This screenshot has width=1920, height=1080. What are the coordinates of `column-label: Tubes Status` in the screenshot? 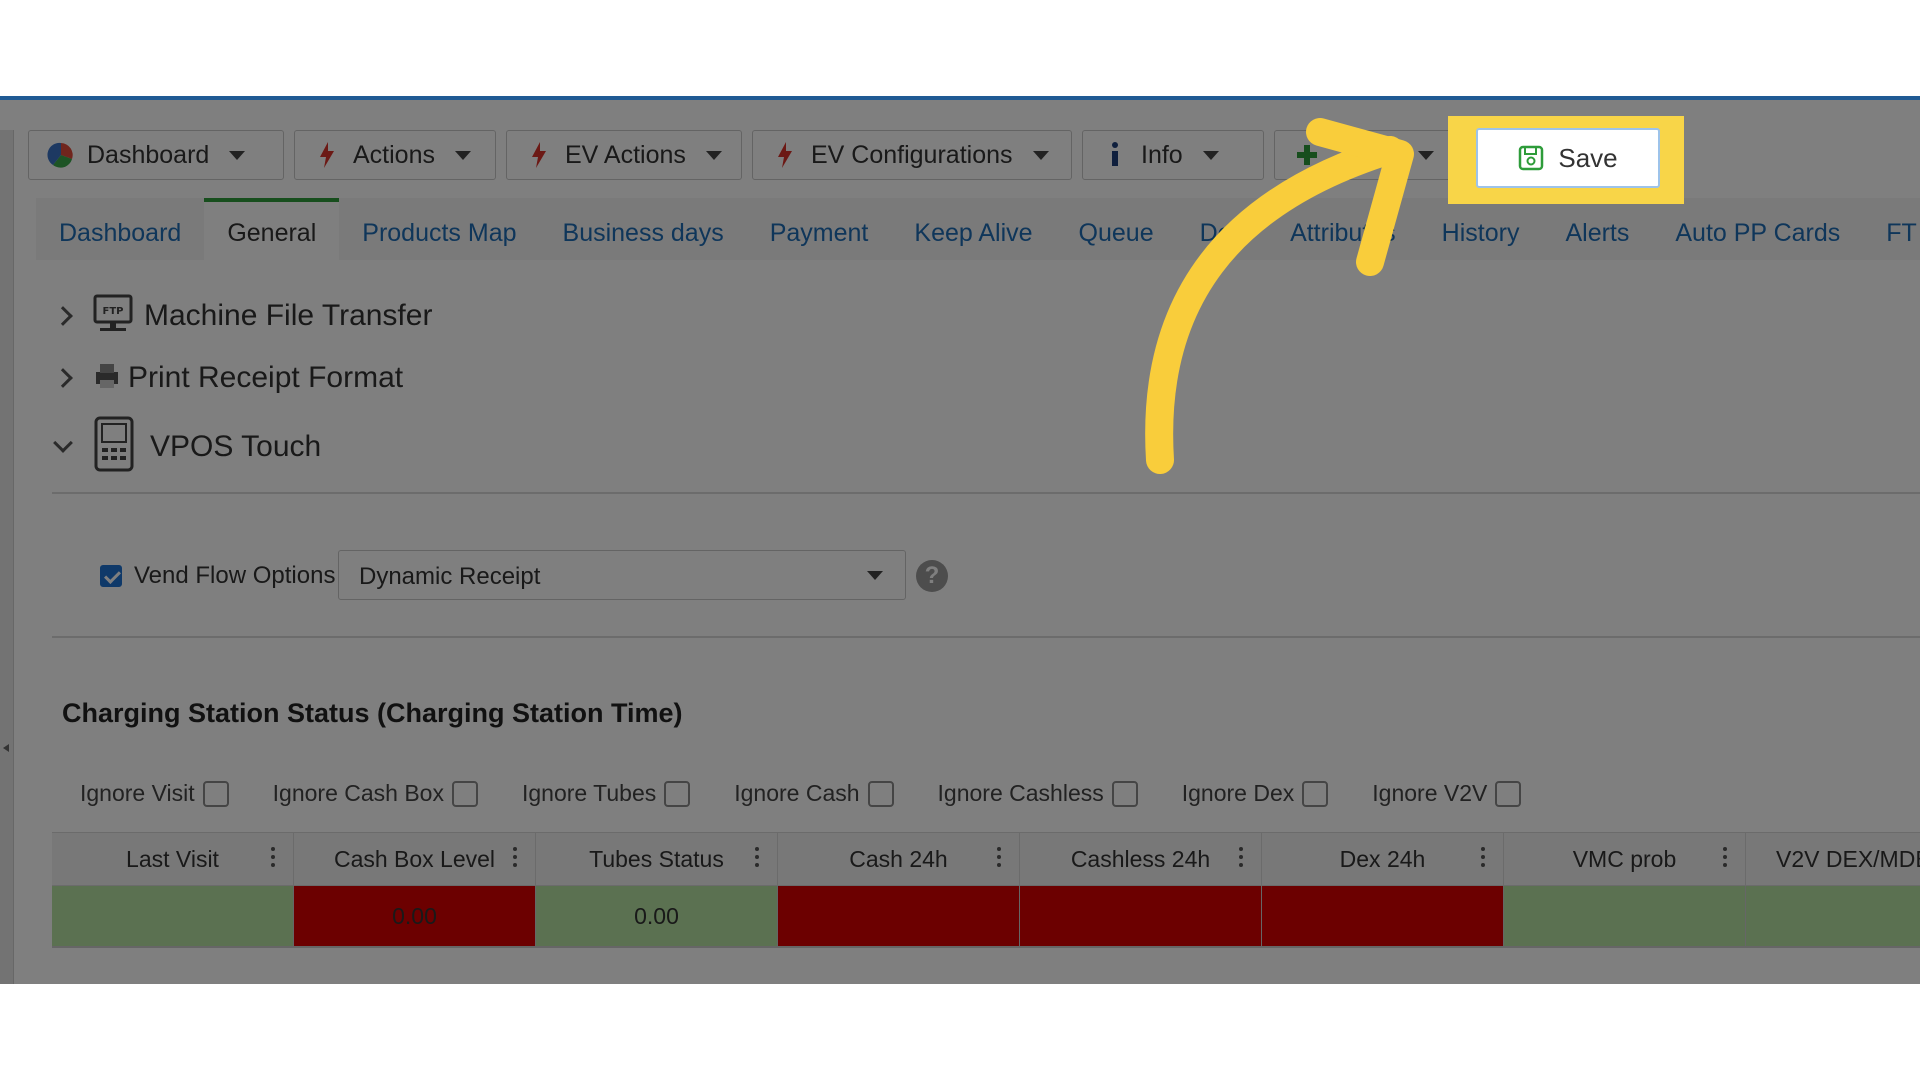 It's located at (656, 858).